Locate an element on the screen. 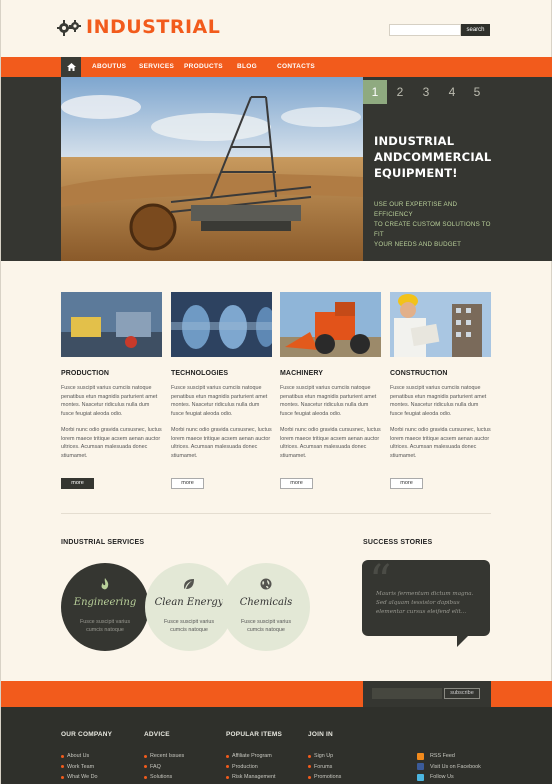 This screenshot has height=784, width=552. slide-4-button: 4 is located at coordinates (452, 92).